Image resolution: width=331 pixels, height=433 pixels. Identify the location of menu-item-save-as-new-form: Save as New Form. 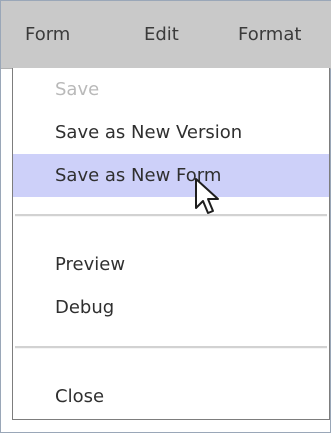
(171, 175).